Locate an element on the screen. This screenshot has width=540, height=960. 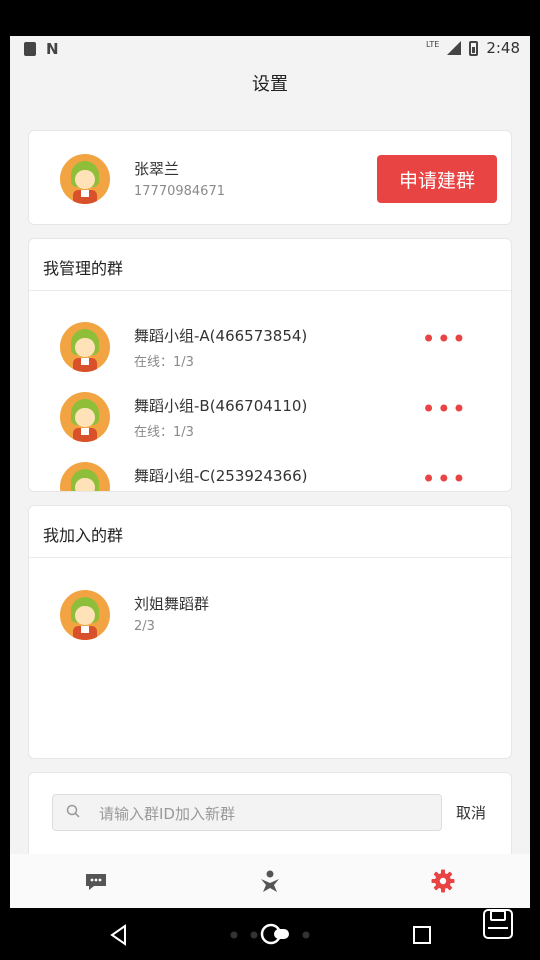
group-name: 舞蹈小组-B(466704110) is located at coordinates (221, 406).